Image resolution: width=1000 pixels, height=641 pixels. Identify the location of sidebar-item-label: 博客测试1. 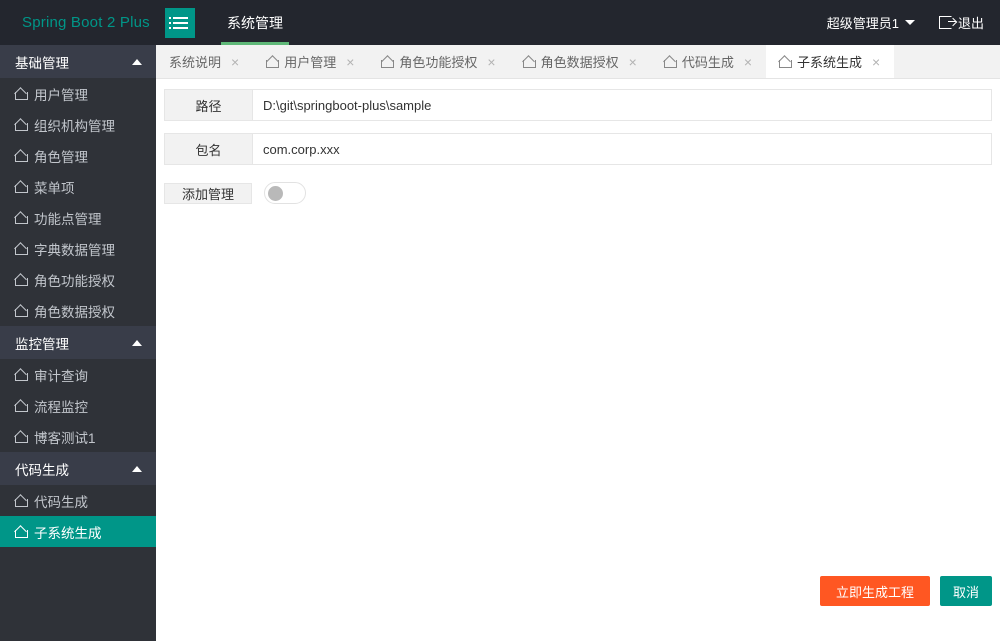
(65, 438).